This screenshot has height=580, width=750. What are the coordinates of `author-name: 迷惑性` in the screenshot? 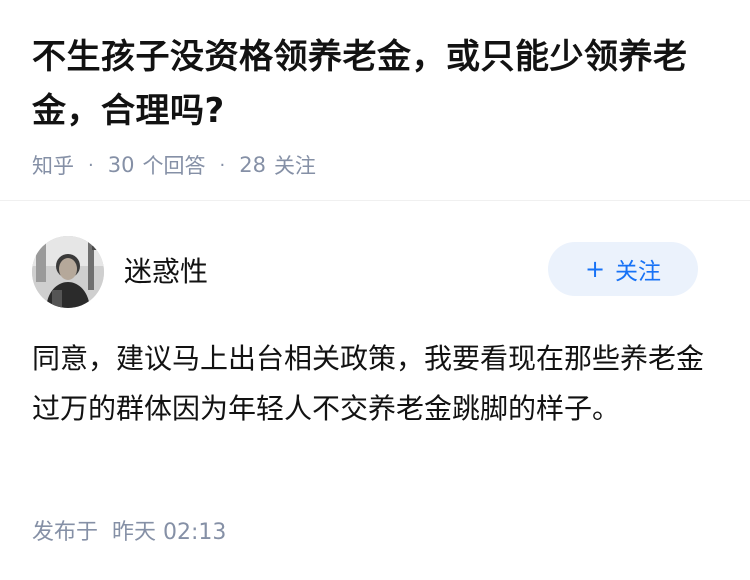 It's located at (166, 270).